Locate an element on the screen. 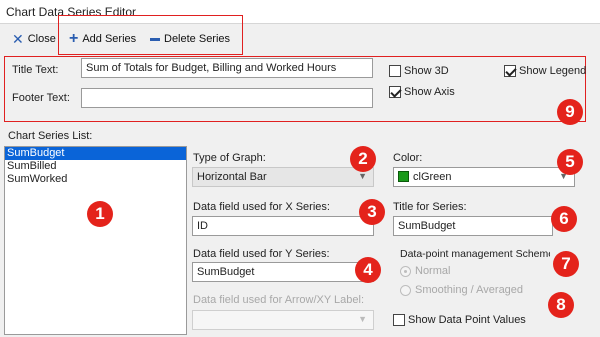  show-data-point-values-checkbox: Show Data Point Values is located at coordinates (459, 320).